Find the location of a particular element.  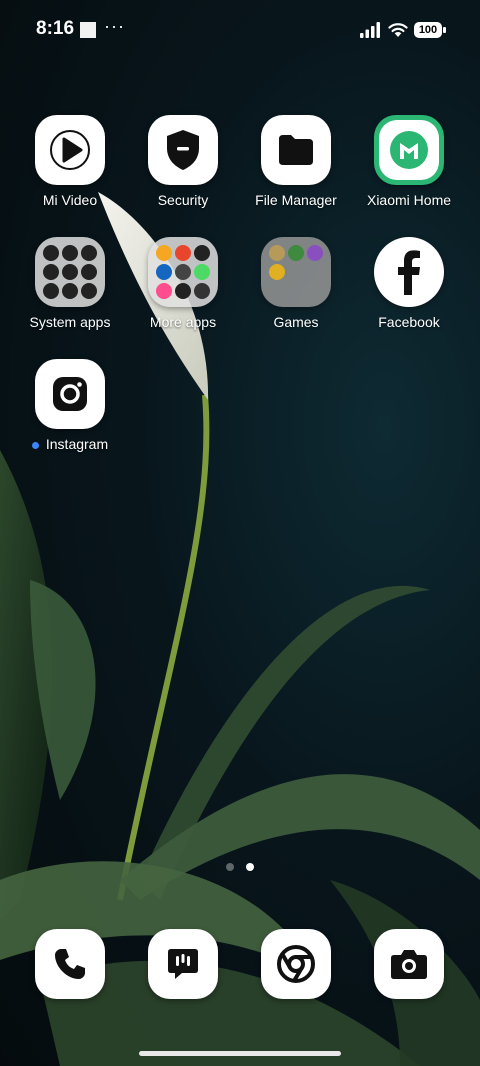

app-instagram: Instagram is located at coordinates (70, 405).